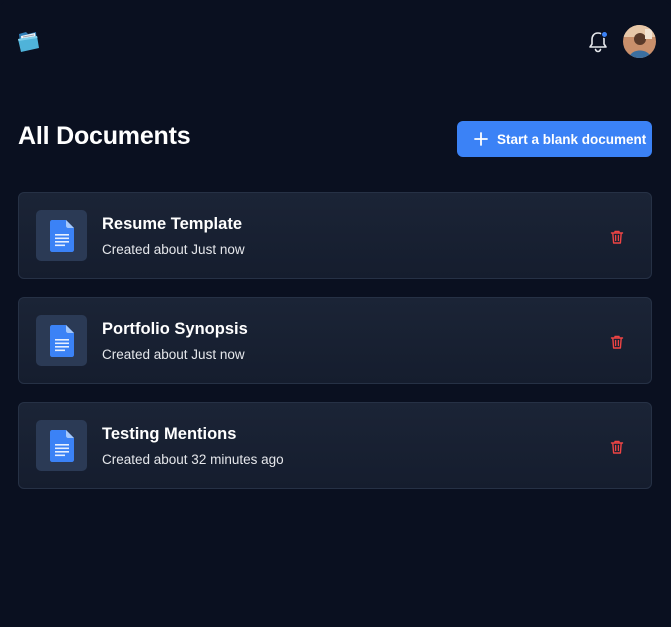  Describe the element at coordinates (335, 235) in the screenshot. I see `document-card: Resume Template Created about Just now` at that location.